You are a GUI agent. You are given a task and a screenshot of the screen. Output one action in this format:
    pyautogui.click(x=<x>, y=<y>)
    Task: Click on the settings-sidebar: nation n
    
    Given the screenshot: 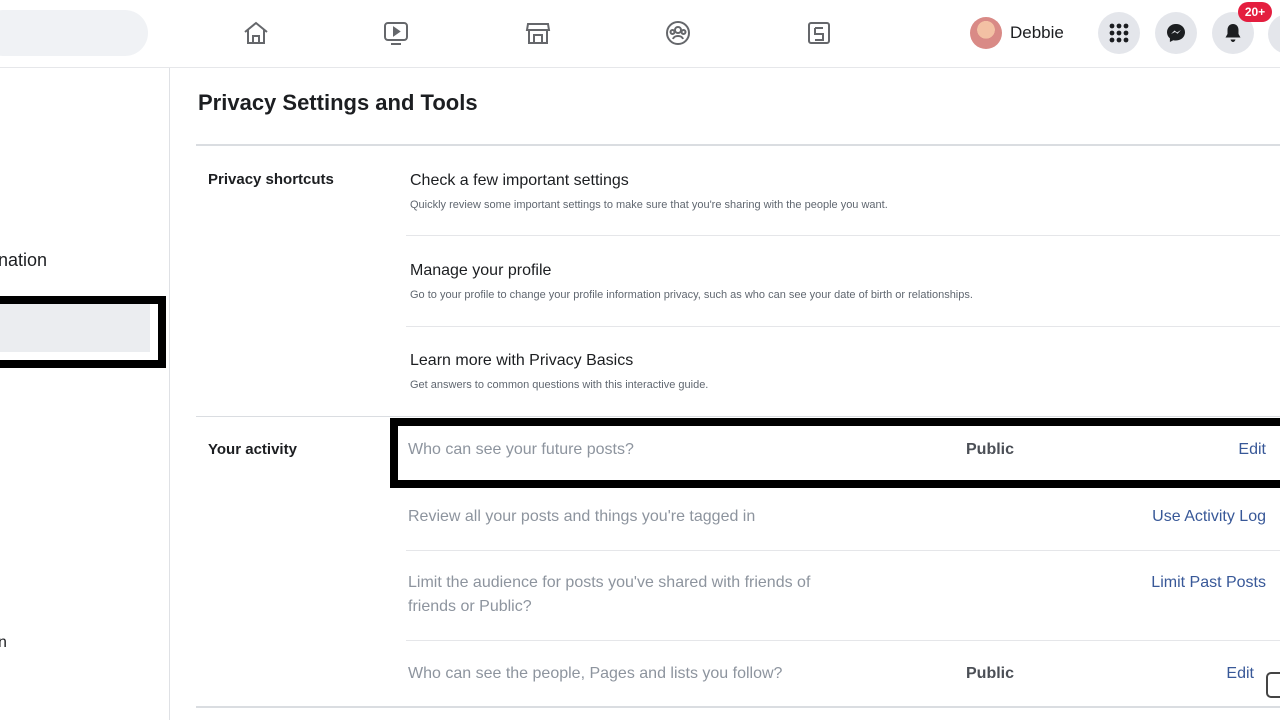 What is the action you would take?
    pyautogui.click(x=85, y=394)
    